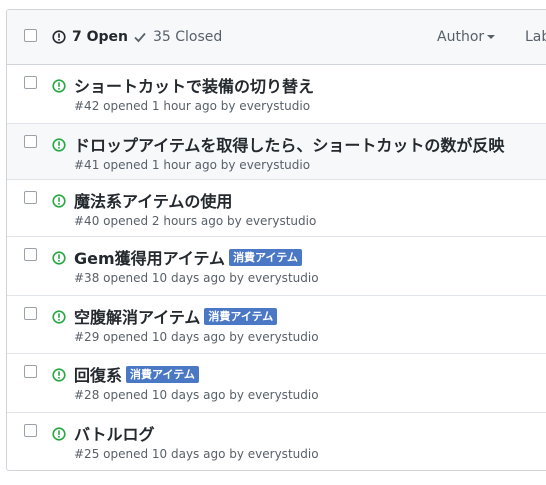 Image resolution: width=546 pixels, height=485 pixels. What do you see at coordinates (30, 35) in the screenshot?
I see `select-all-checkbox` at bounding box center [30, 35].